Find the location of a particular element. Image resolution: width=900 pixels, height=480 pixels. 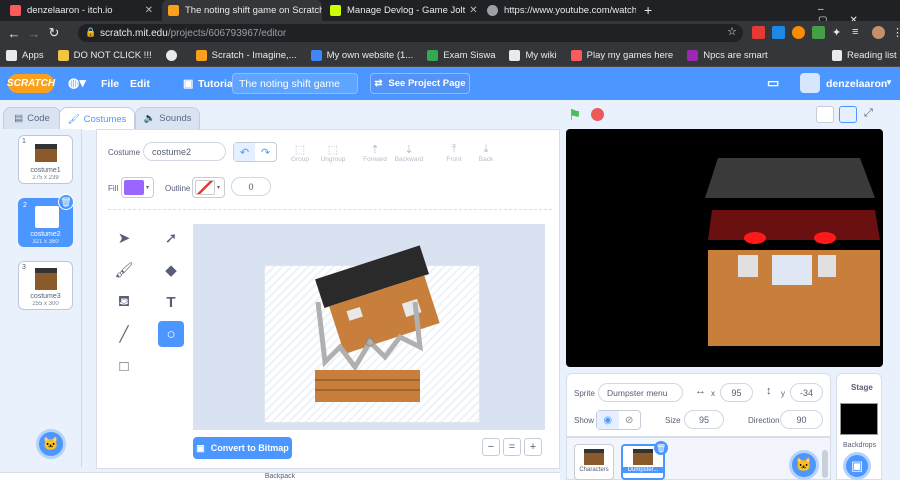

green-flag-icon: ⚑ is located at coordinates (574, 115).